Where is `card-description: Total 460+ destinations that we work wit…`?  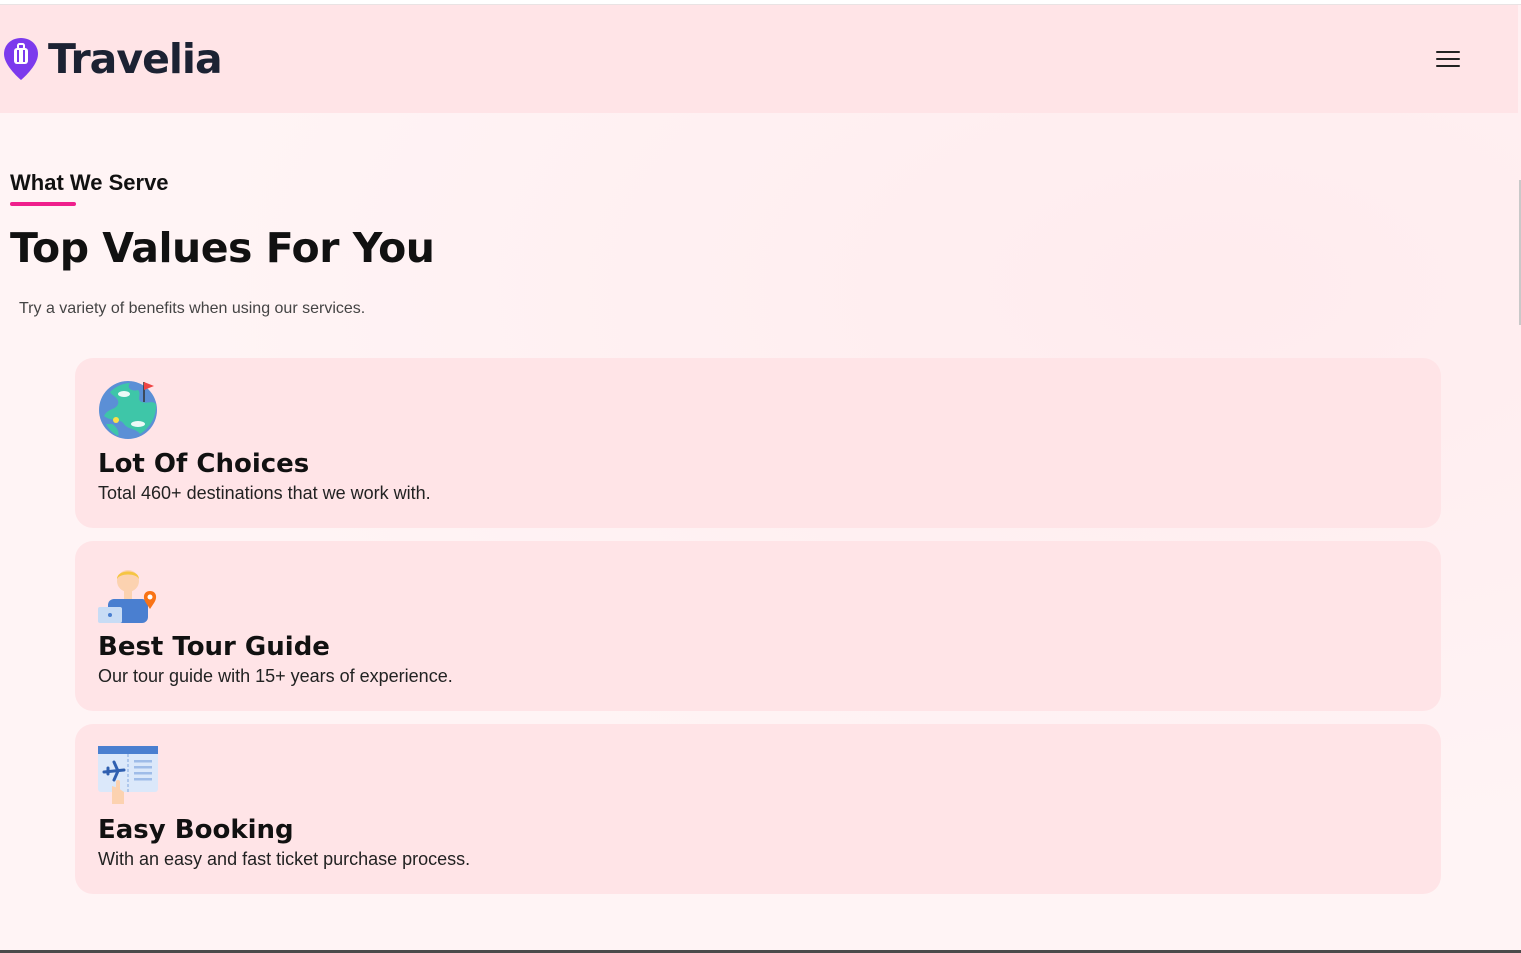
card-description: Total 460+ destinations that we work wit… is located at coordinates (264, 492).